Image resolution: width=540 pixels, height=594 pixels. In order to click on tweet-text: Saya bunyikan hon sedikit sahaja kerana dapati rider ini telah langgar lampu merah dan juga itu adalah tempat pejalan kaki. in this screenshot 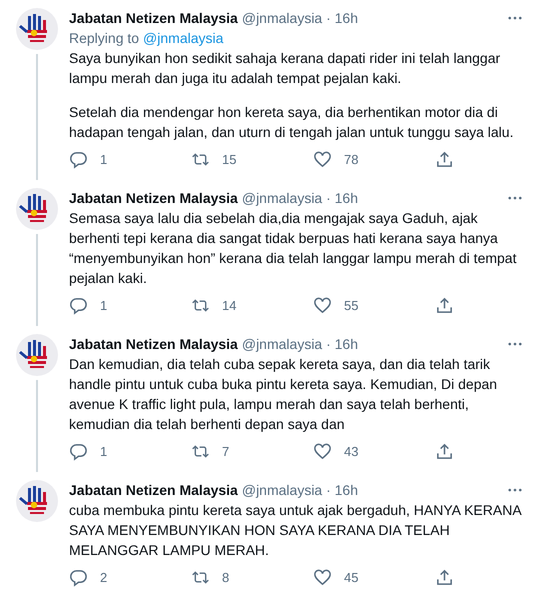, I will do `click(285, 68)`.